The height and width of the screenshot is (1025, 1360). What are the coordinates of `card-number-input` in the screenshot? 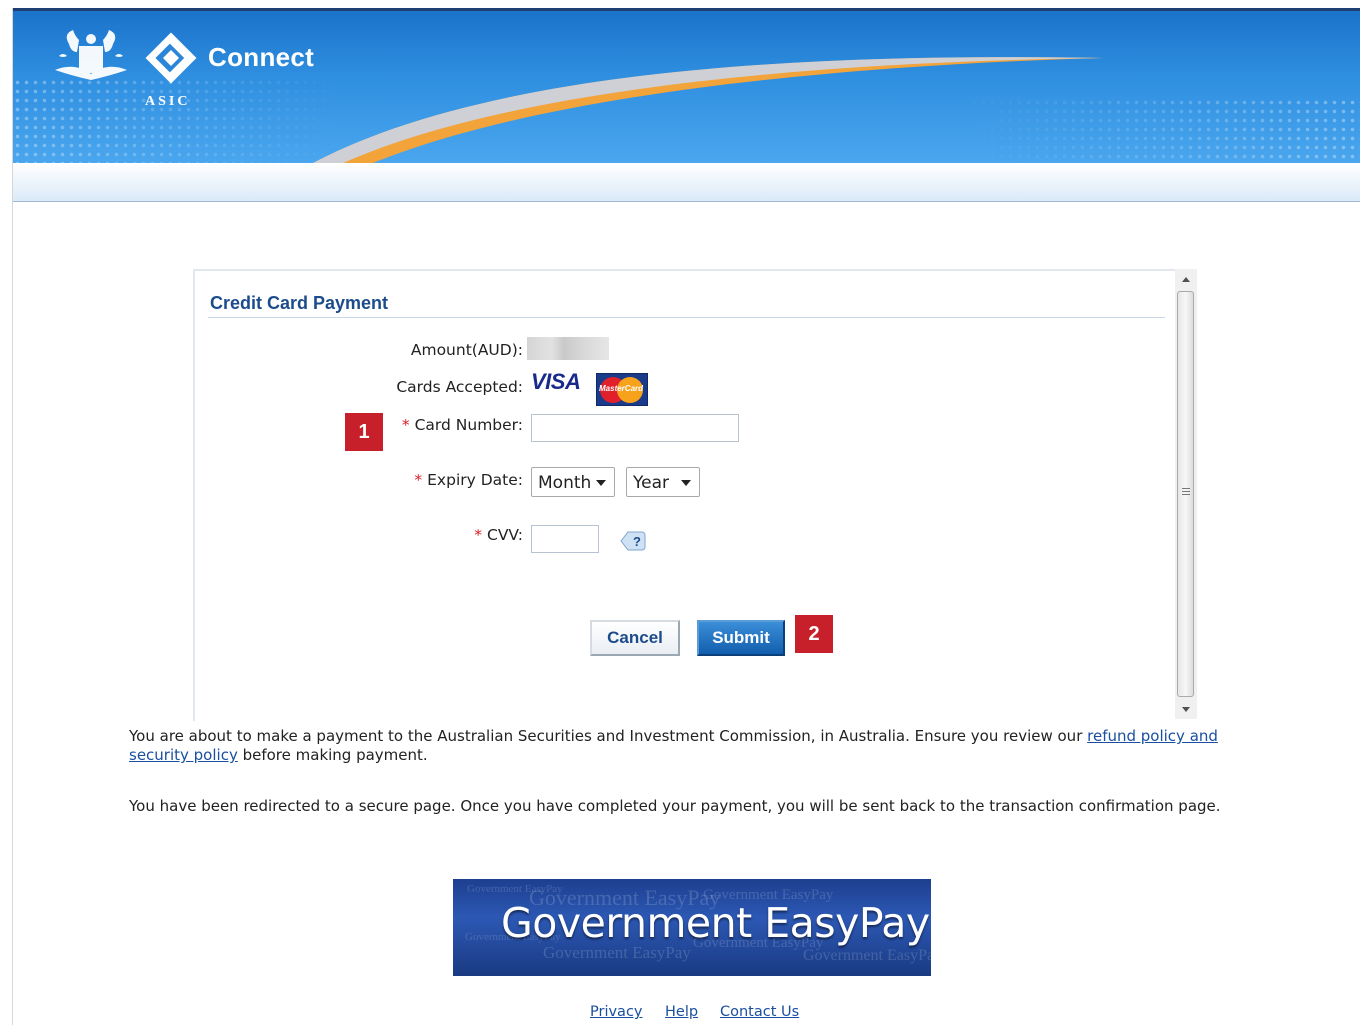 It's located at (635, 428).